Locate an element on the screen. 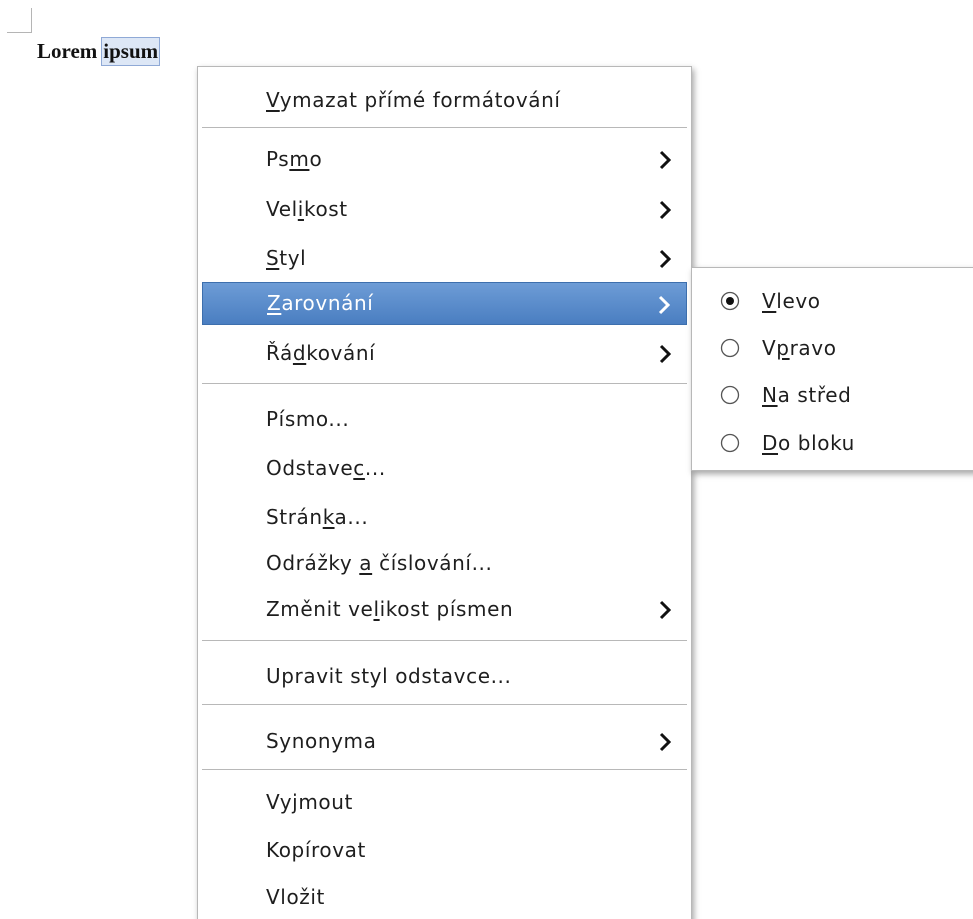 The image size is (973, 919). menu-item-accelerator: Z is located at coordinates (274, 303).